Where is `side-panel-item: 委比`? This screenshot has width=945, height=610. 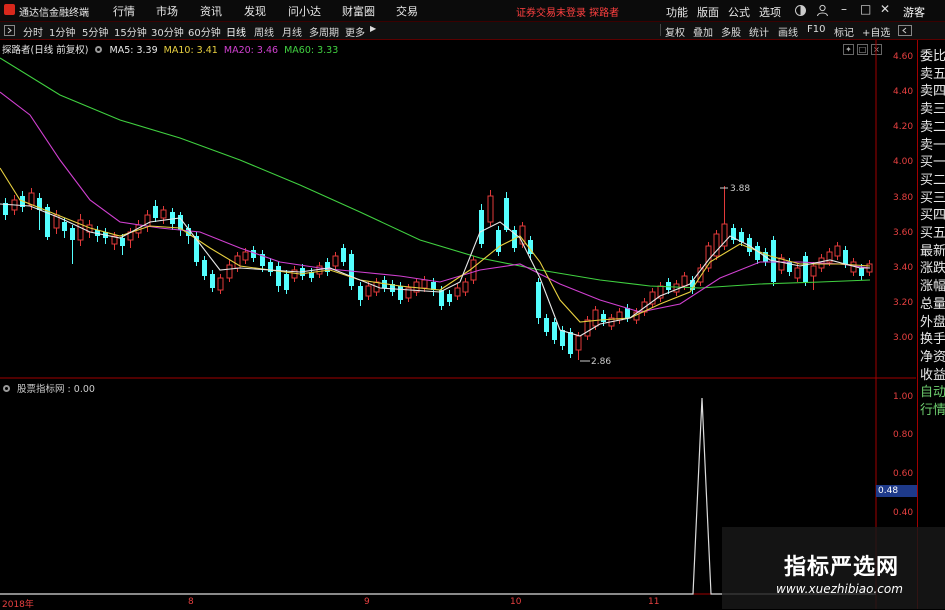
side-panel-item: 委比 is located at coordinates (932, 57).